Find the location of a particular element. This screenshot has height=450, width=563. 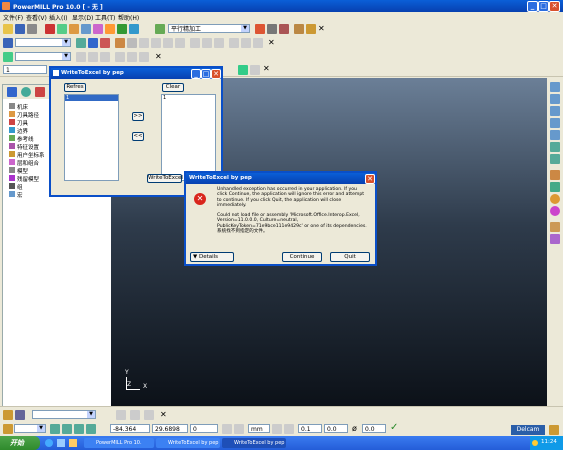

write-excel-maximize: □ is located at coordinates (206, 74).